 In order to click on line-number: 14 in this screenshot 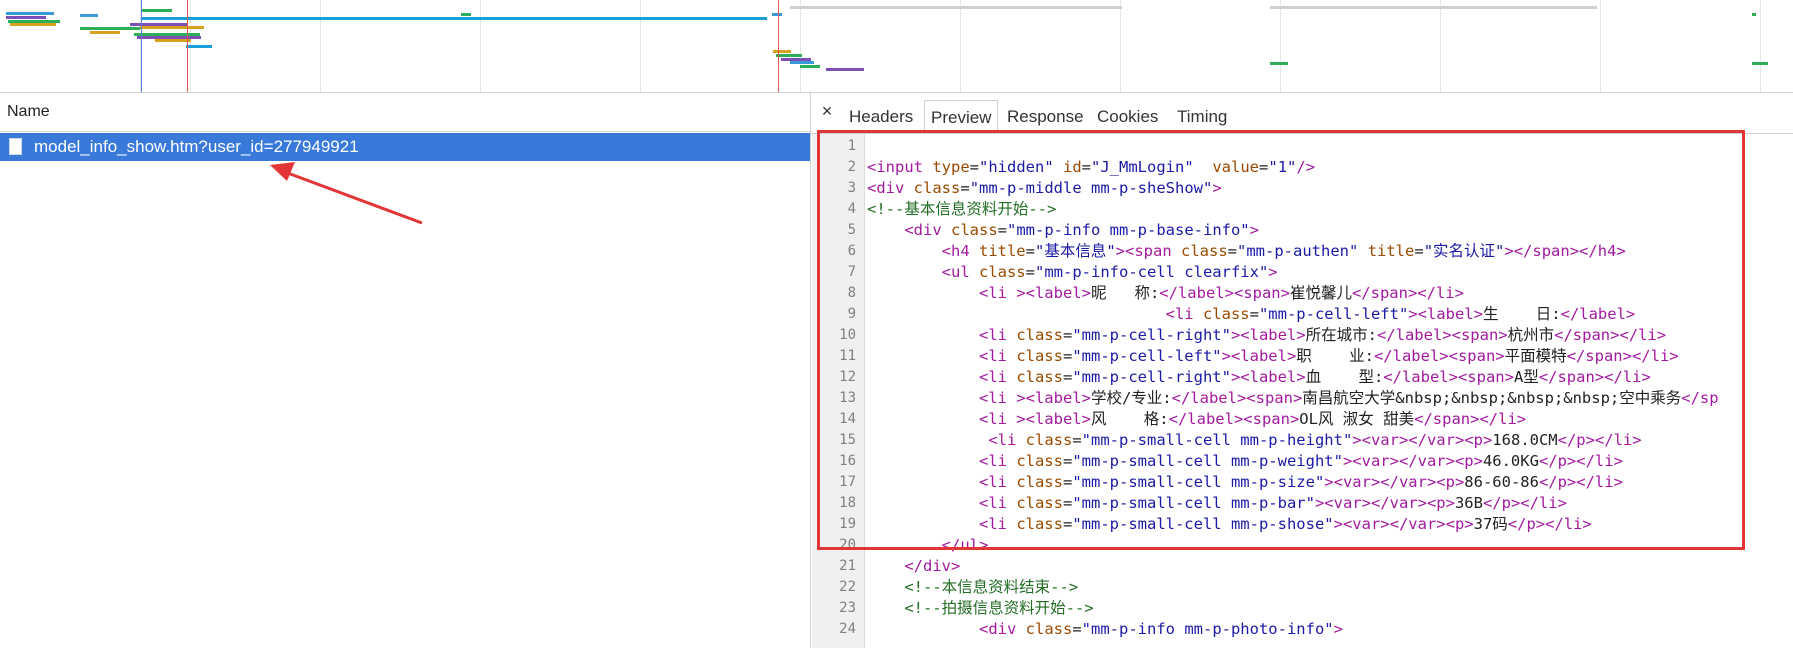, I will do `click(847, 419)`.